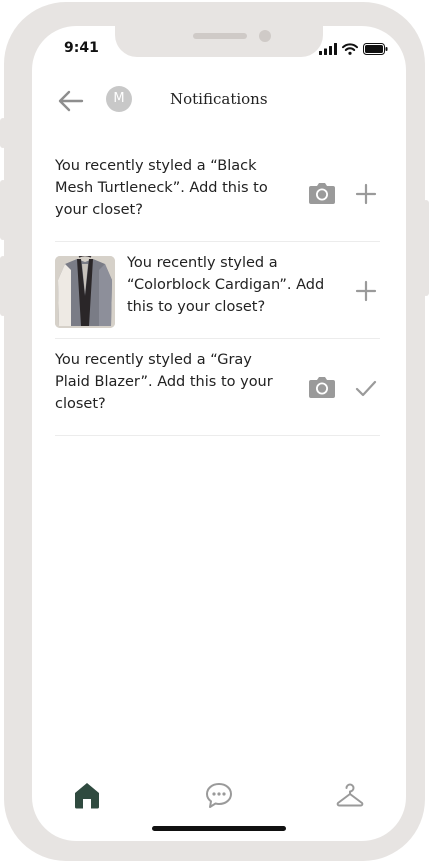 The image size is (429, 863). I want to click on notification-text-line: Plaid Blazer”. Add this to your, so click(164, 382).